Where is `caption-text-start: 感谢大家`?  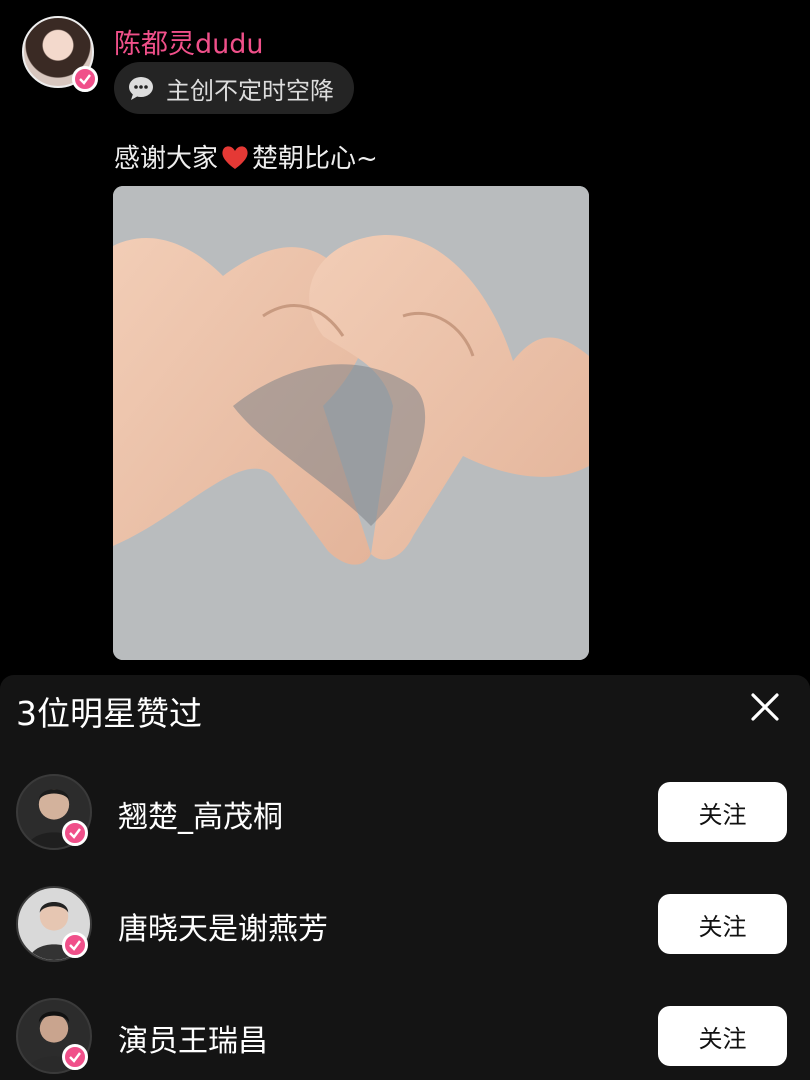
caption-text-start: 感谢大家 is located at coordinates (166, 159).